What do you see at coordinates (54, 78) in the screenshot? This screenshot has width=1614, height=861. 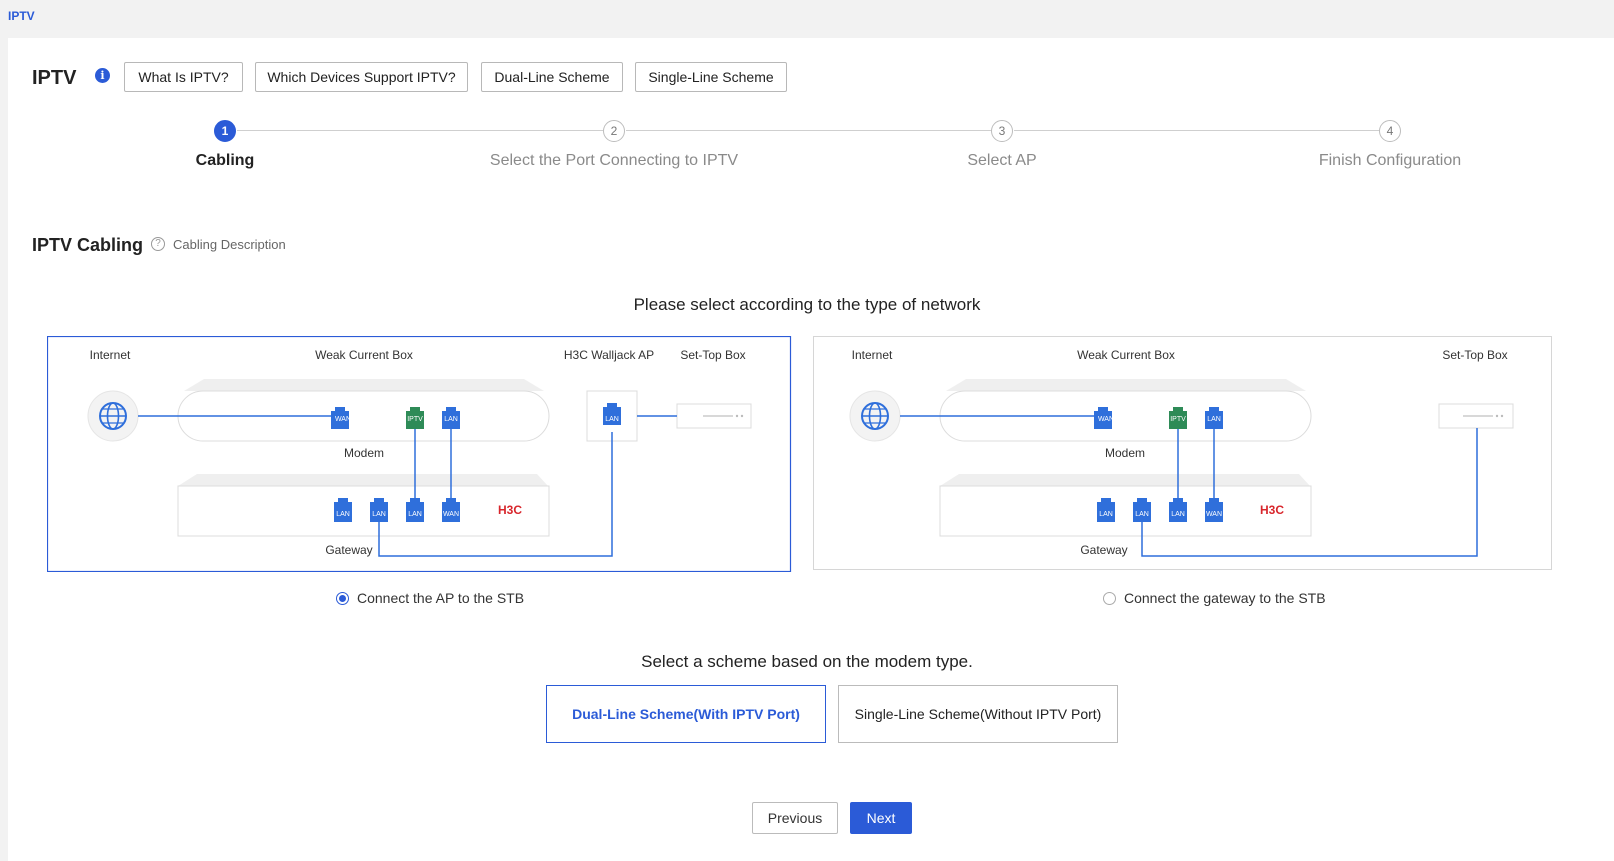 I see `page-title: IPTV` at bounding box center [54, 78].